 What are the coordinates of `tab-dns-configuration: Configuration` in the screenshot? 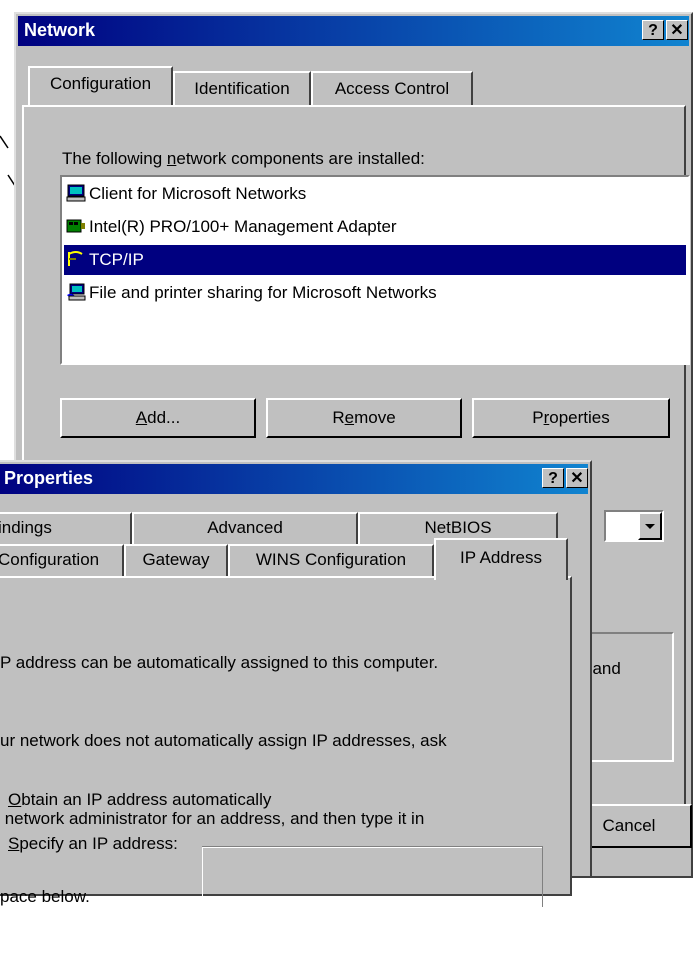 It's located at (62, 560).